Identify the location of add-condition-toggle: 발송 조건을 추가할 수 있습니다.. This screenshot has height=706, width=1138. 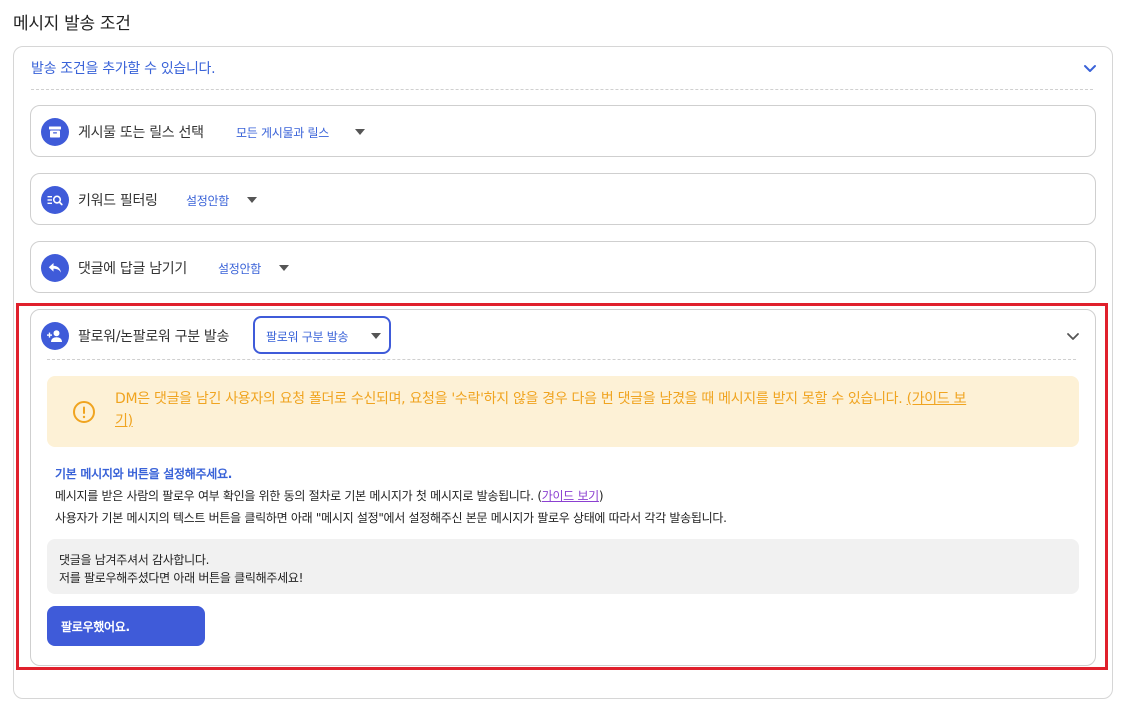
(123, 68).